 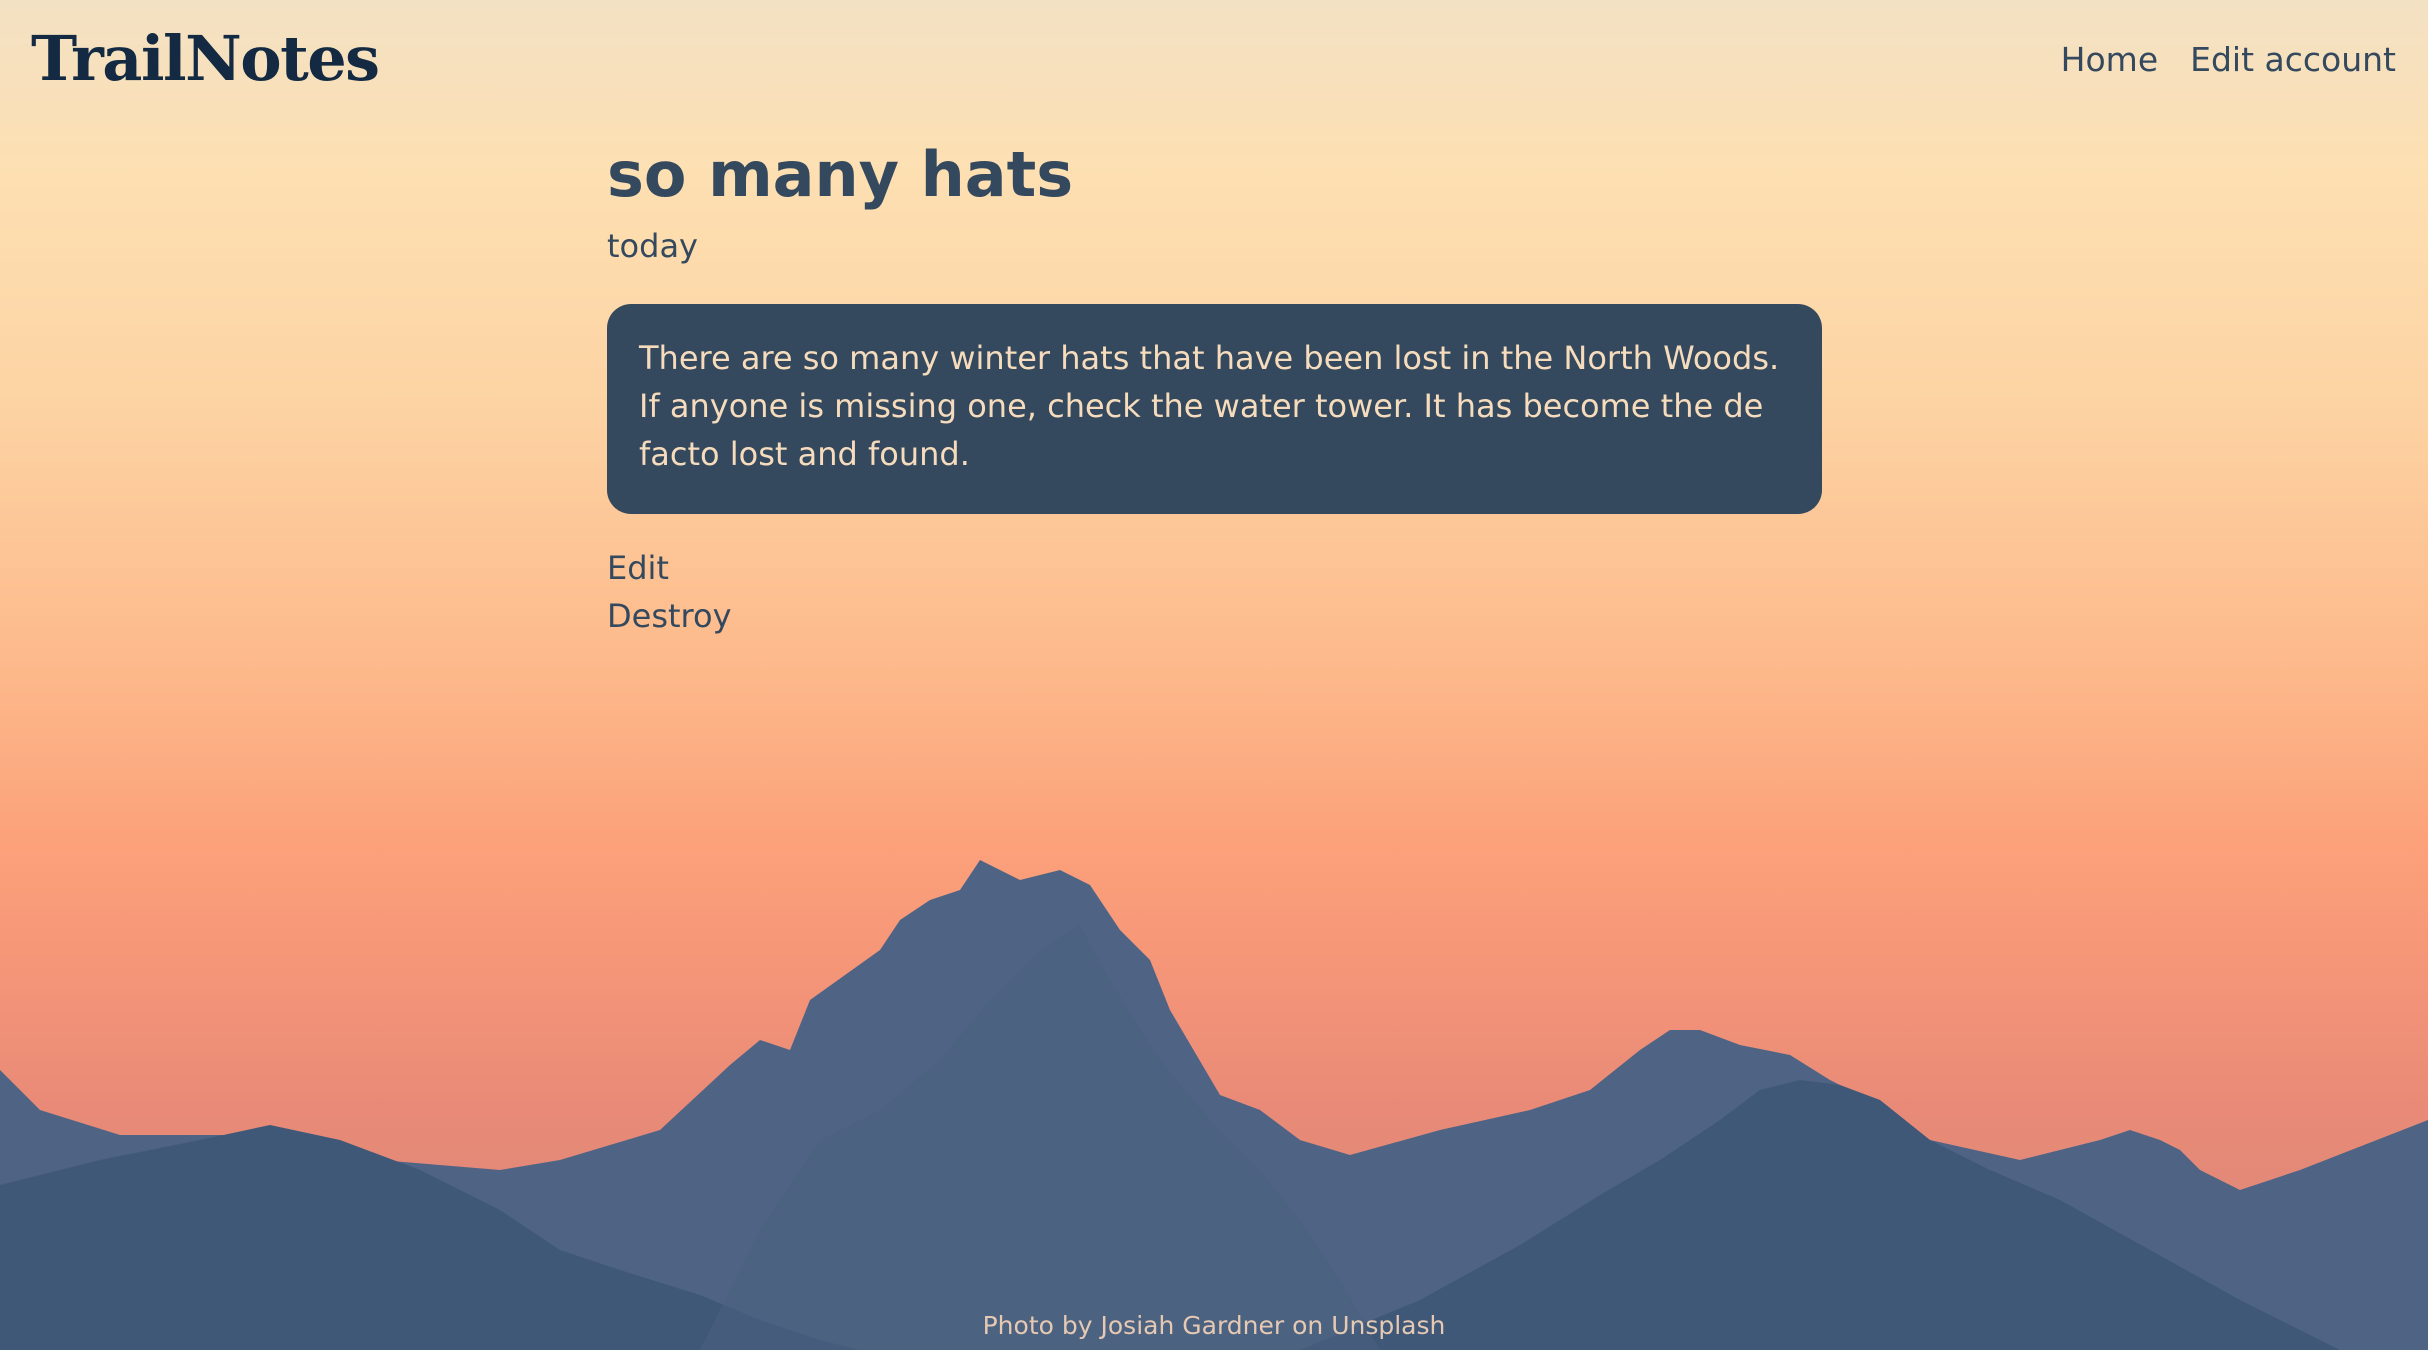 I want to click on post-actions: Edit Destroy, so click(x=1214, y=592).